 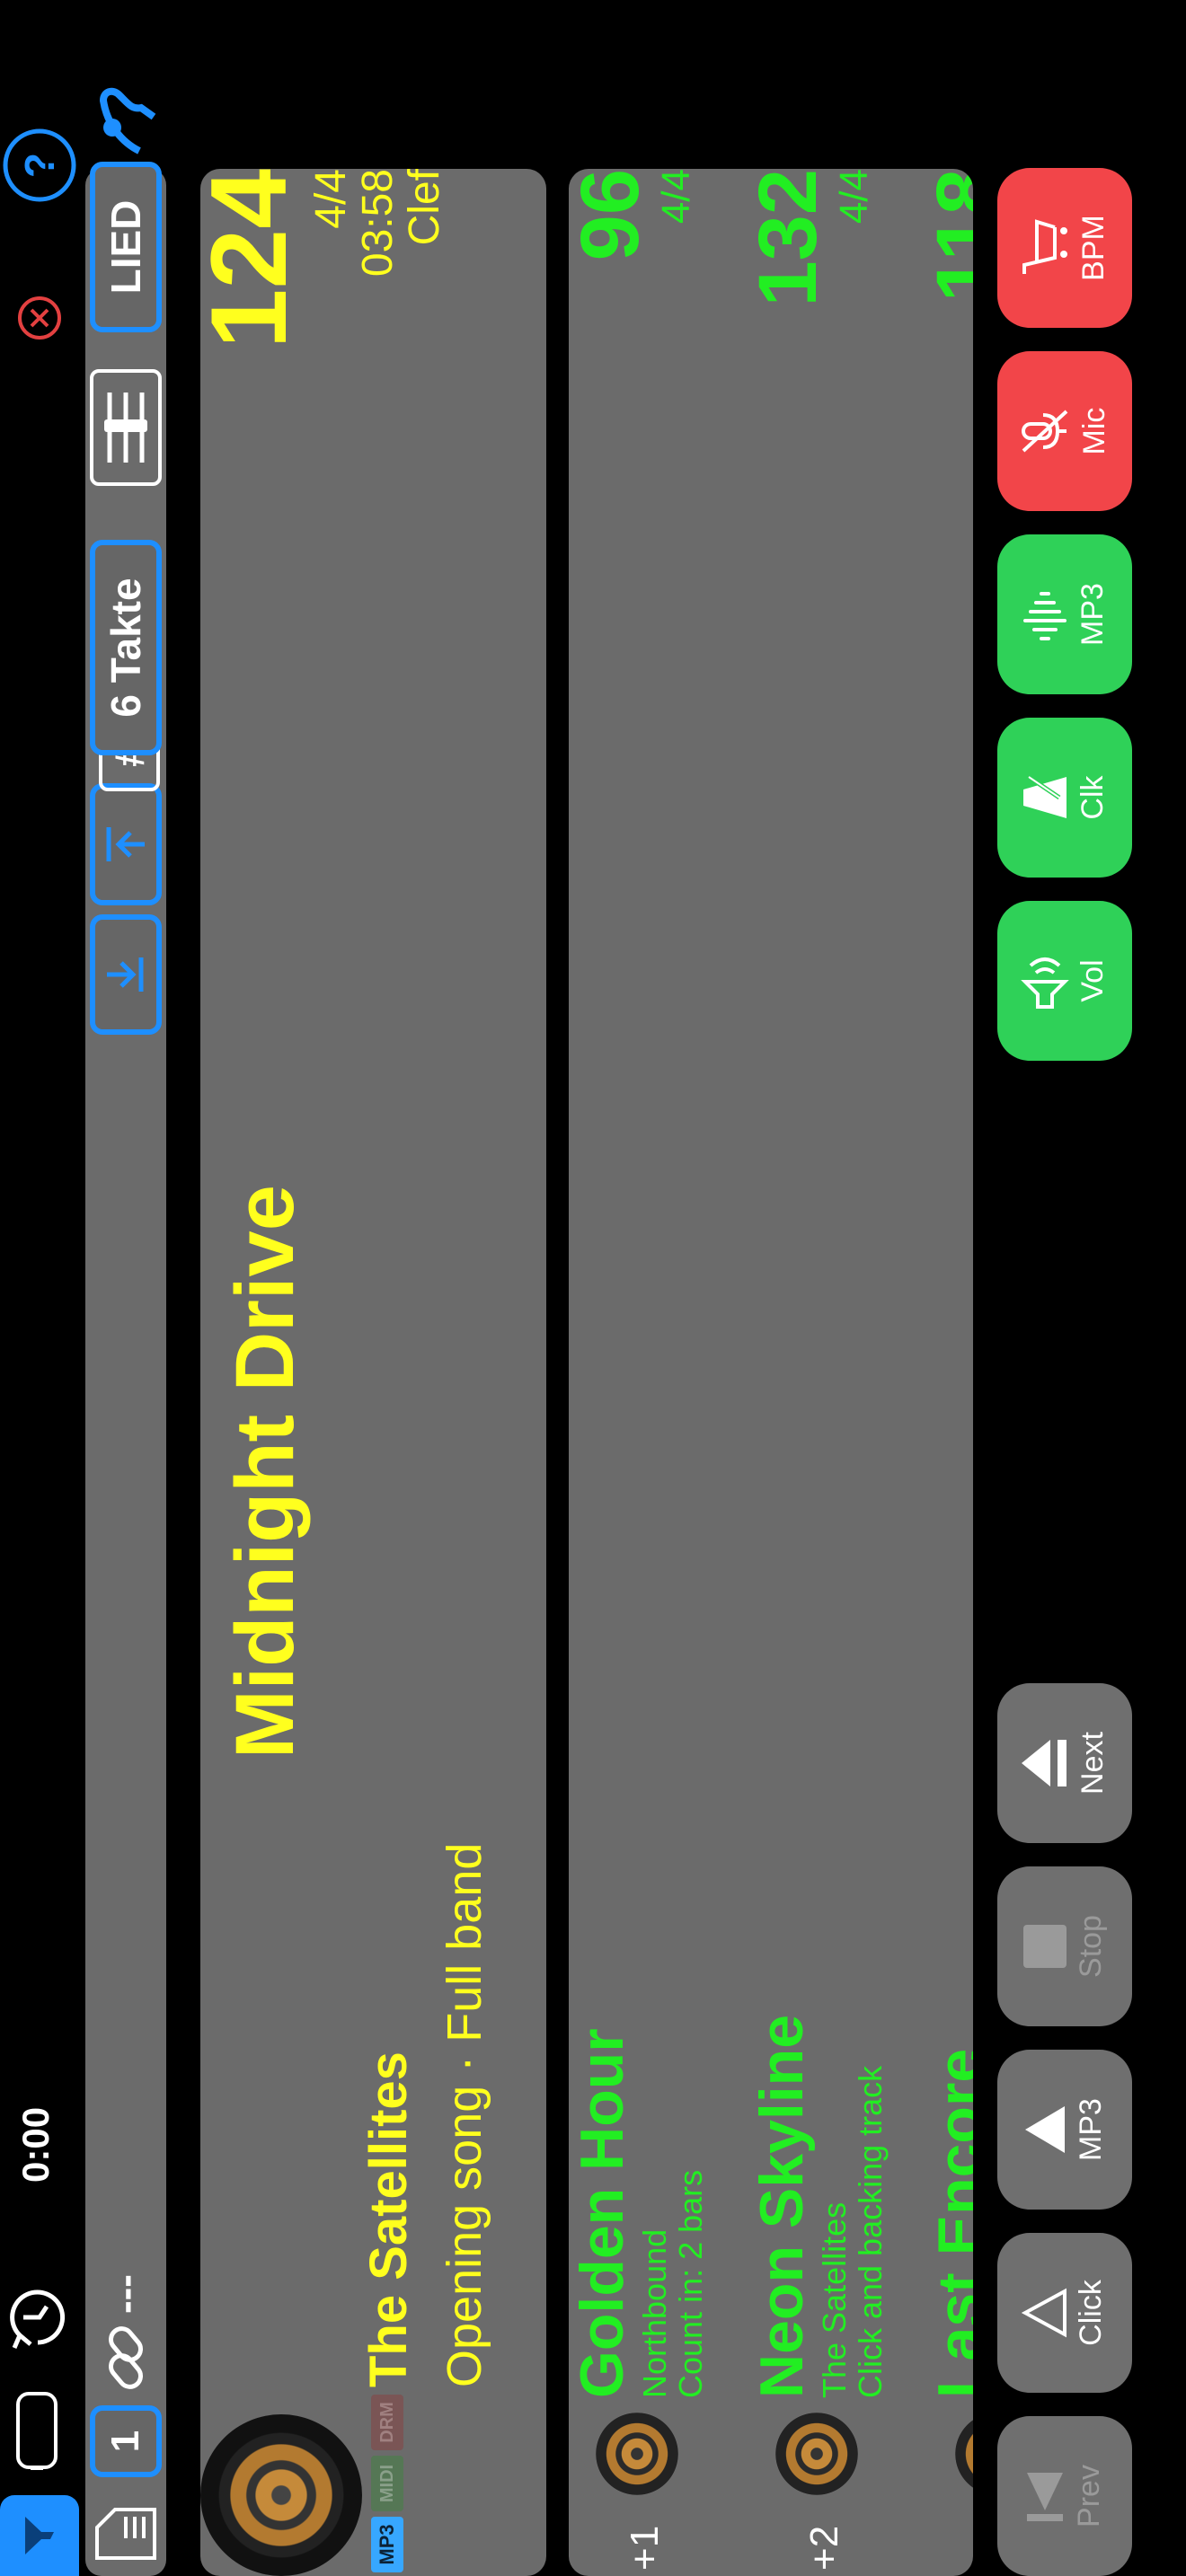 What do you see at coordinates (33, 2430) in the screenshot?
I see `device-icon` at bounding box center [33, 2430].